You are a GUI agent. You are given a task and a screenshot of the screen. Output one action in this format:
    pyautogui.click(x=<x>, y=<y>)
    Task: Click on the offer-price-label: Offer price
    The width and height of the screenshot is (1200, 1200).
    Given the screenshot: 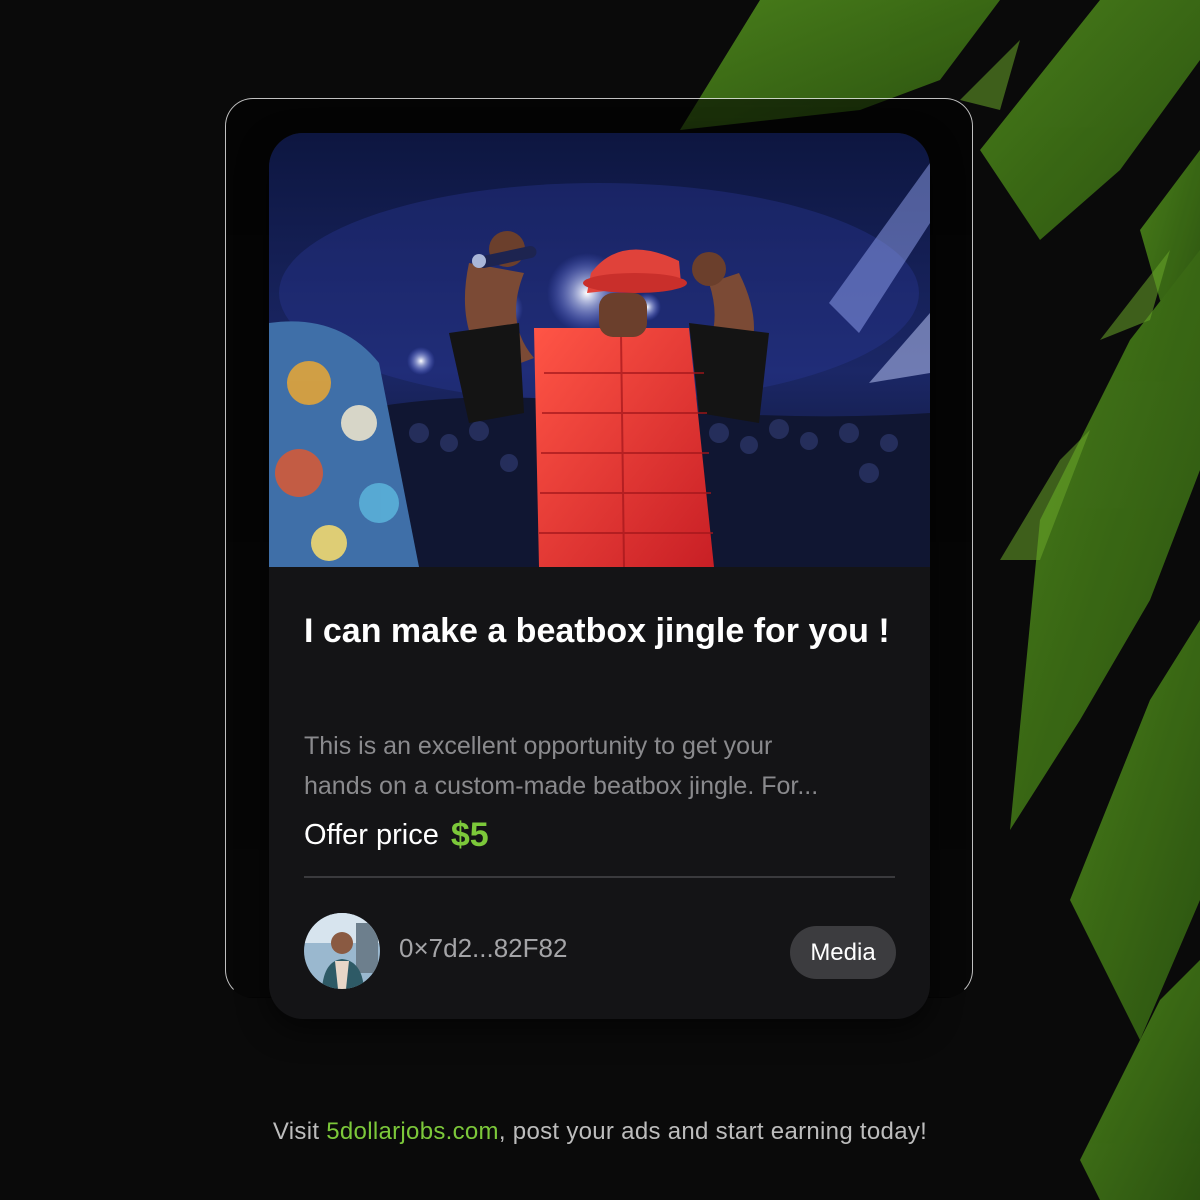 What is the action you would take?
    pyautogui.click(x=371, y=834)
    